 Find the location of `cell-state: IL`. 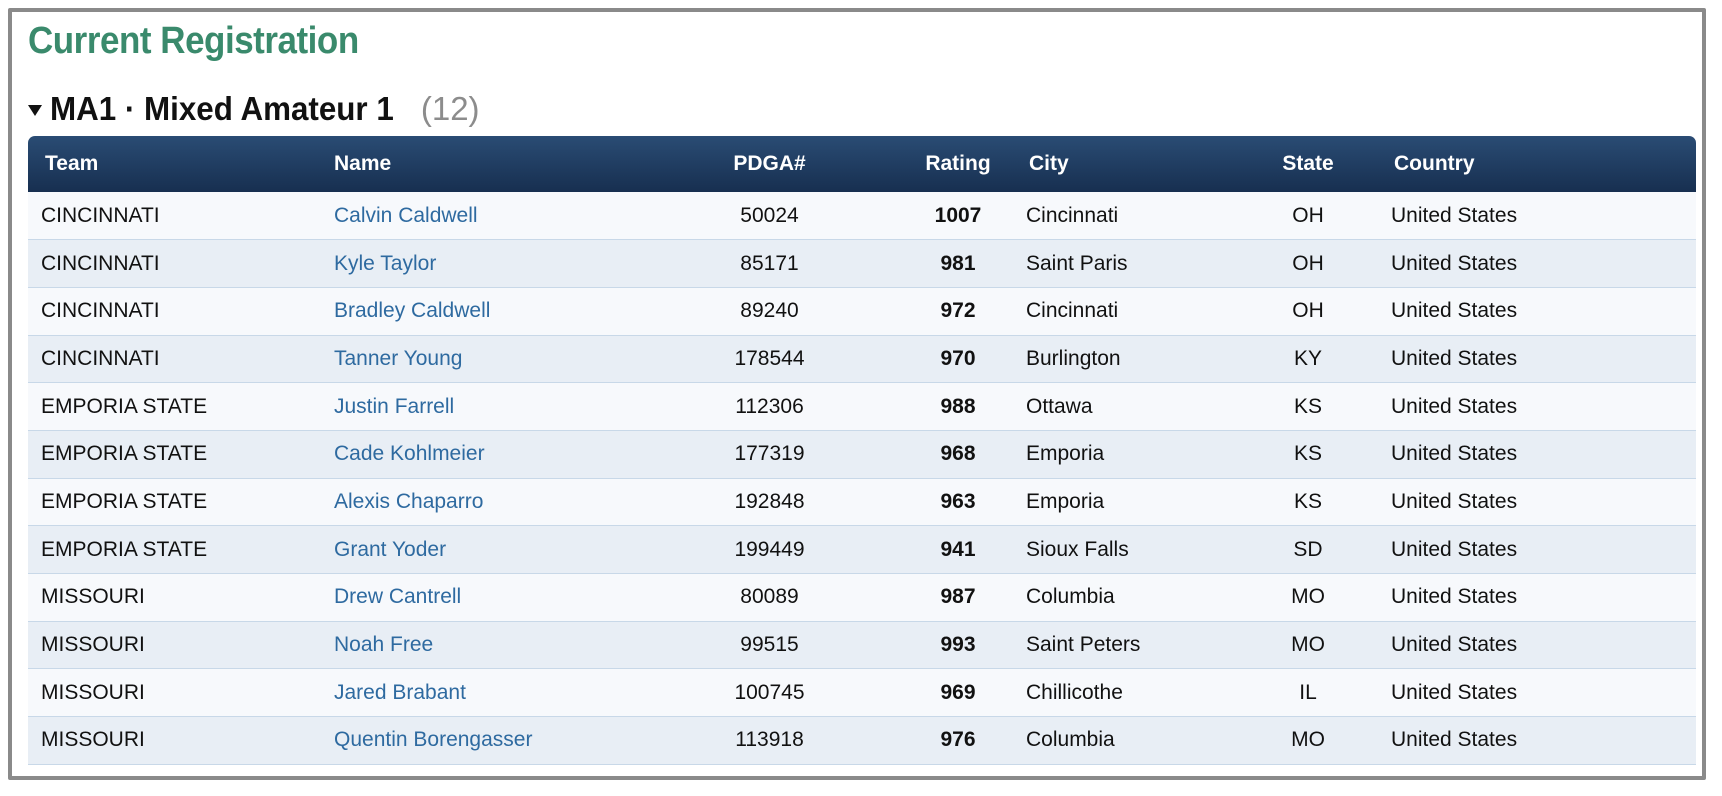

cell-state: IL is located at coordinates (1308, 692).